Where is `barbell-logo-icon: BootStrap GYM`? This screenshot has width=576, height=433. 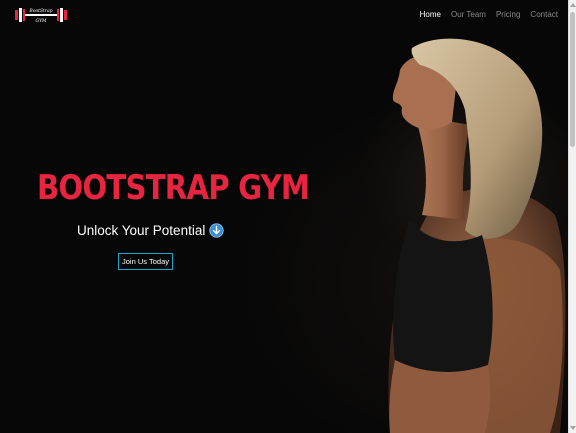 barbell-logo-icon: BootStrap GYM is located at coordinates (41, 15).